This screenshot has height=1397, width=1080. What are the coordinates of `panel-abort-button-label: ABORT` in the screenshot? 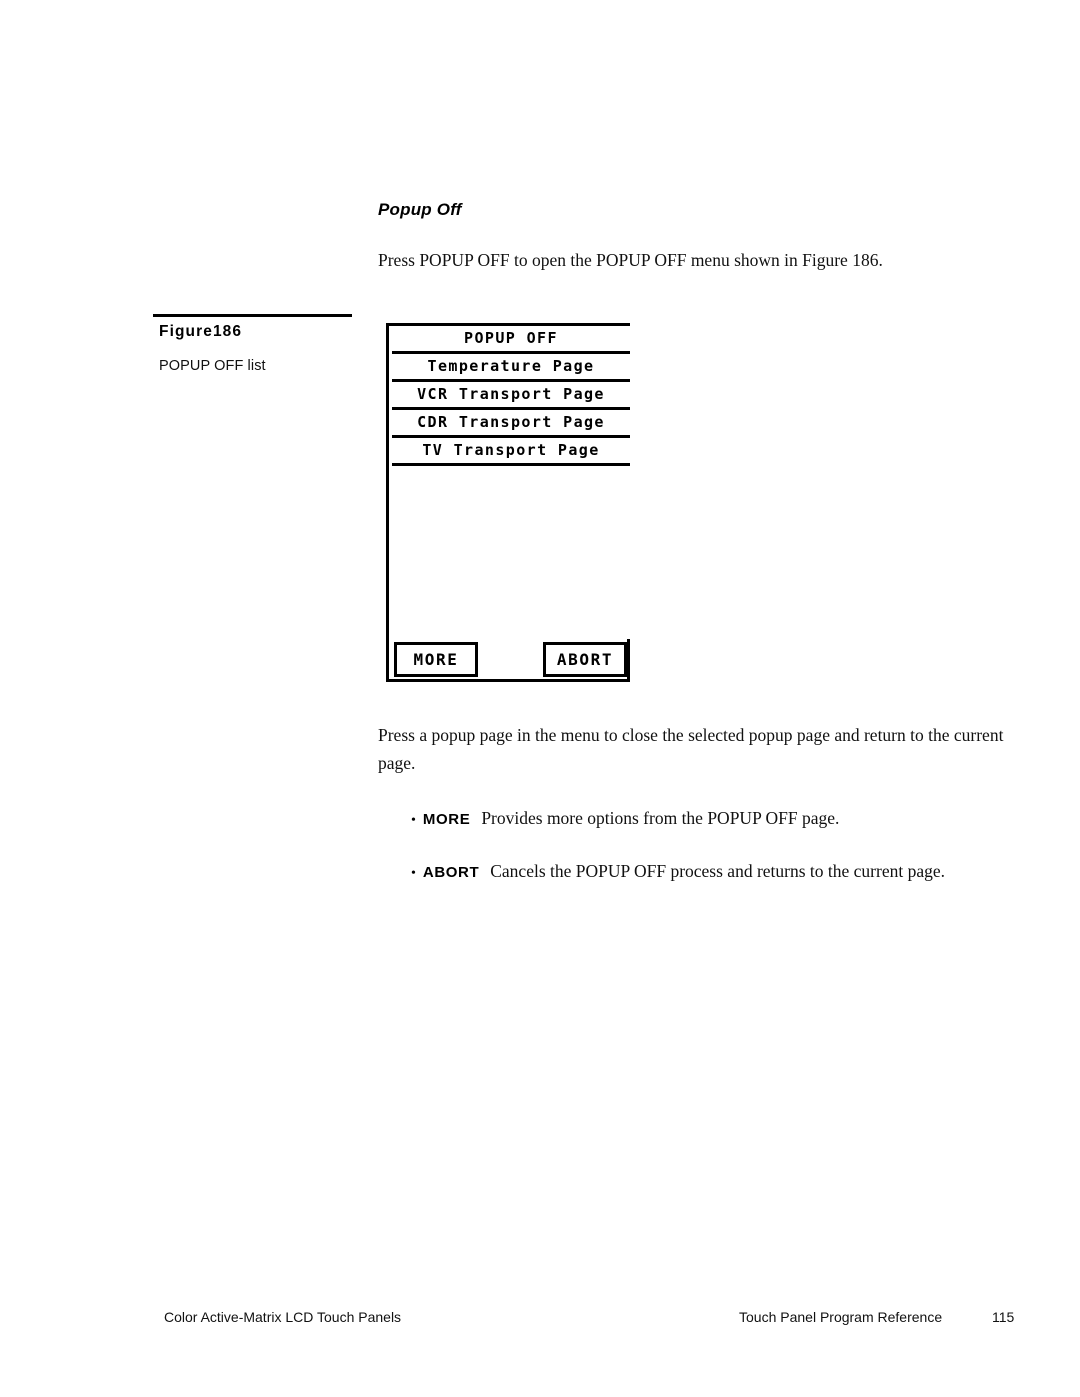 It's located at (585, 659).